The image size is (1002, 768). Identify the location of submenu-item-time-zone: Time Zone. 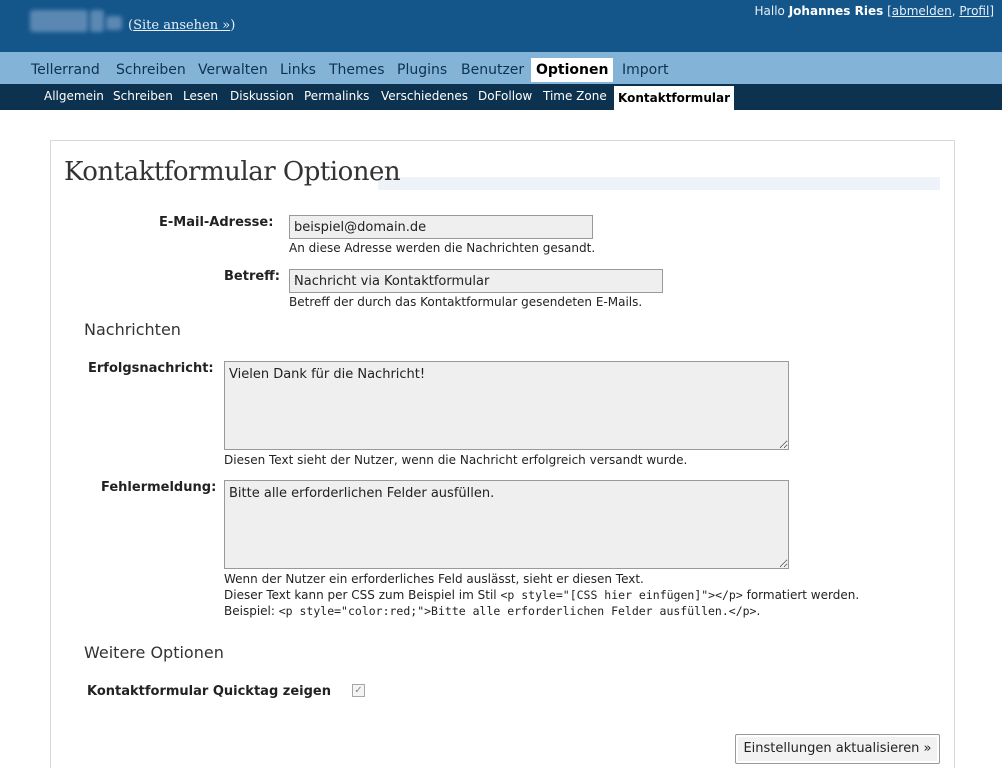
(575, 99).